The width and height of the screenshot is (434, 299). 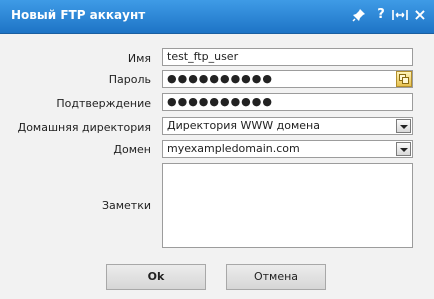 What do you see at coordinates (139, 58) in the screenshot?
I see `name-label: Имя` at bounding box center [139, 58].